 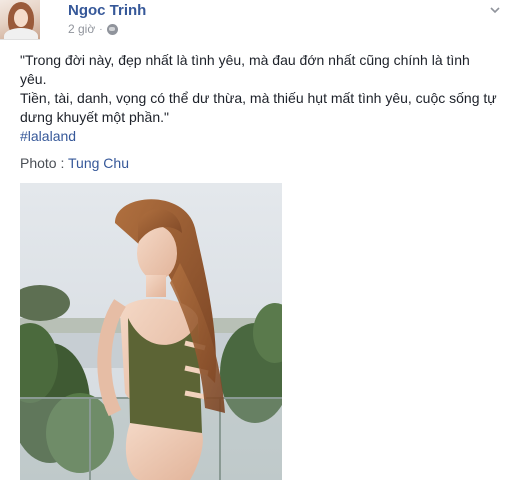 What do you see at coordinates (44, 163) in the screenshot?
I see `photo-credit-label: Photo :` at bounding box center [44, 163].